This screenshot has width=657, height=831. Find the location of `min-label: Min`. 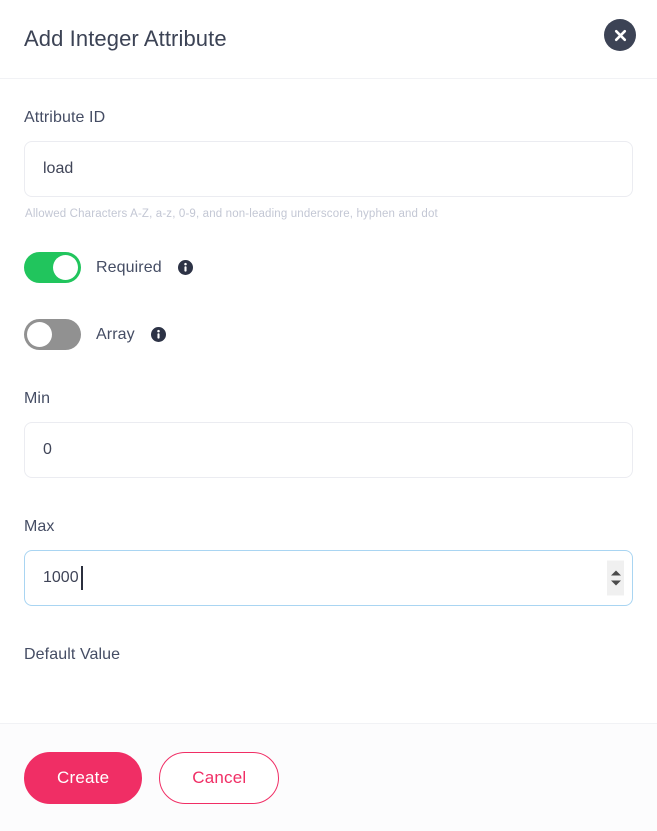

min-label: Min is located at coordinates (37, 398).